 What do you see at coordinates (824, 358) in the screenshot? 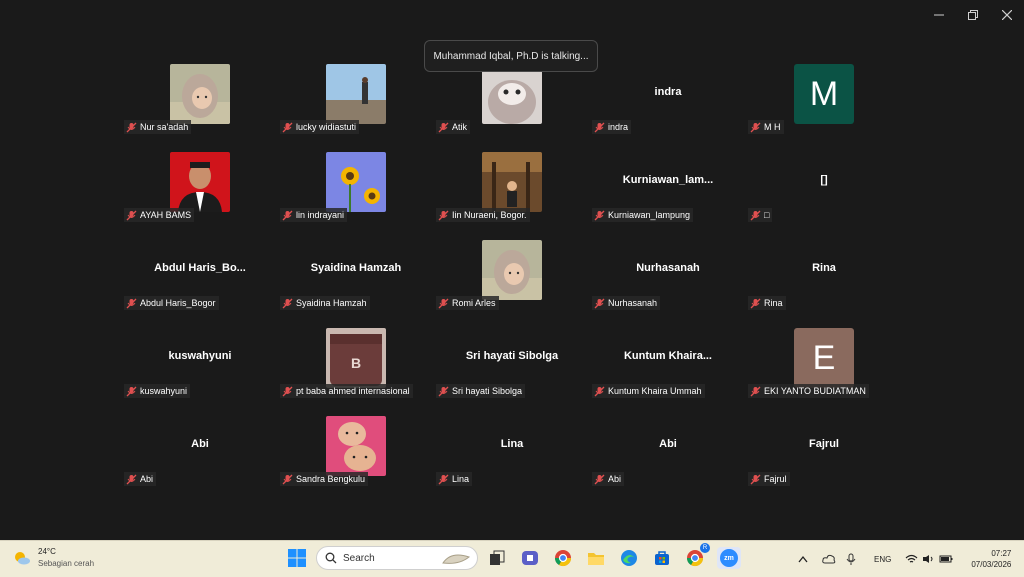
I see `participant-initial-avatar: E` at bounding box center [824, 358].